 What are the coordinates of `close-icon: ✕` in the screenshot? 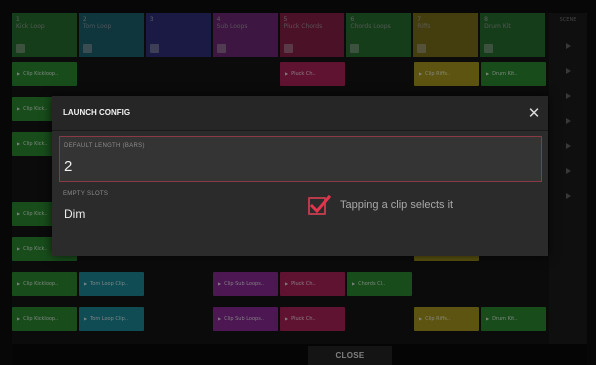 It's located at (534, 113).